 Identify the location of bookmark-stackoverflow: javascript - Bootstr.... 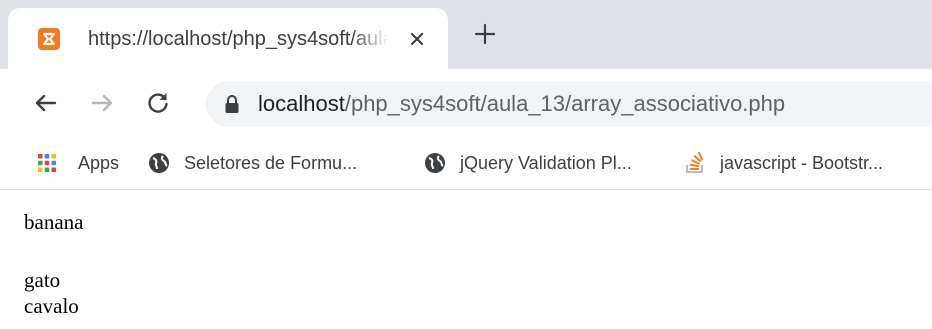
(808, 163).